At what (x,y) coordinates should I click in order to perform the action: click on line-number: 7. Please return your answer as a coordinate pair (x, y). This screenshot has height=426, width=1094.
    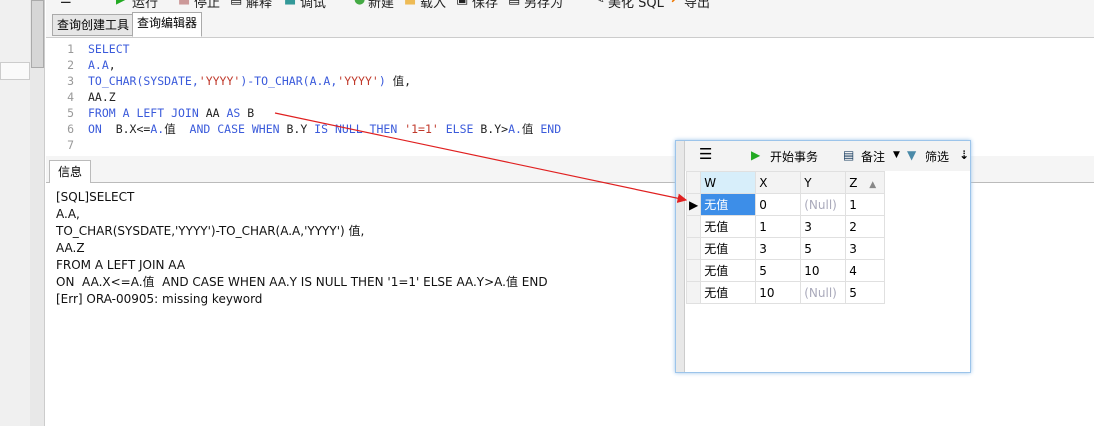
    Looking at the image, I should click on (70, 145).